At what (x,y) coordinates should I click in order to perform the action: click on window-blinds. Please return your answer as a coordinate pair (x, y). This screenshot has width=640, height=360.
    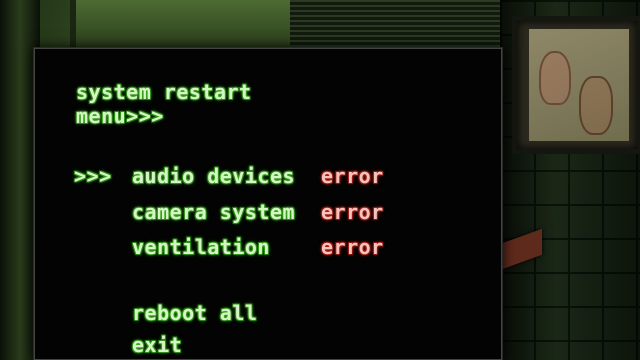
    Looking at the image, I should click on (395, 24).